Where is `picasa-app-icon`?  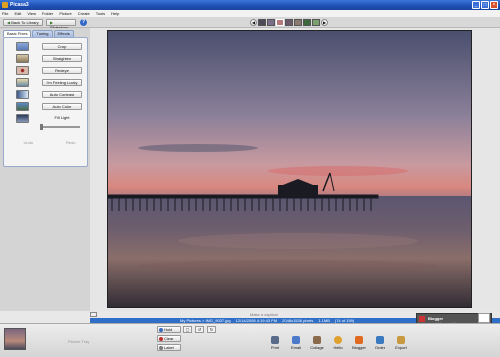
picasa-app-icon is located at coordinates (5, 5).